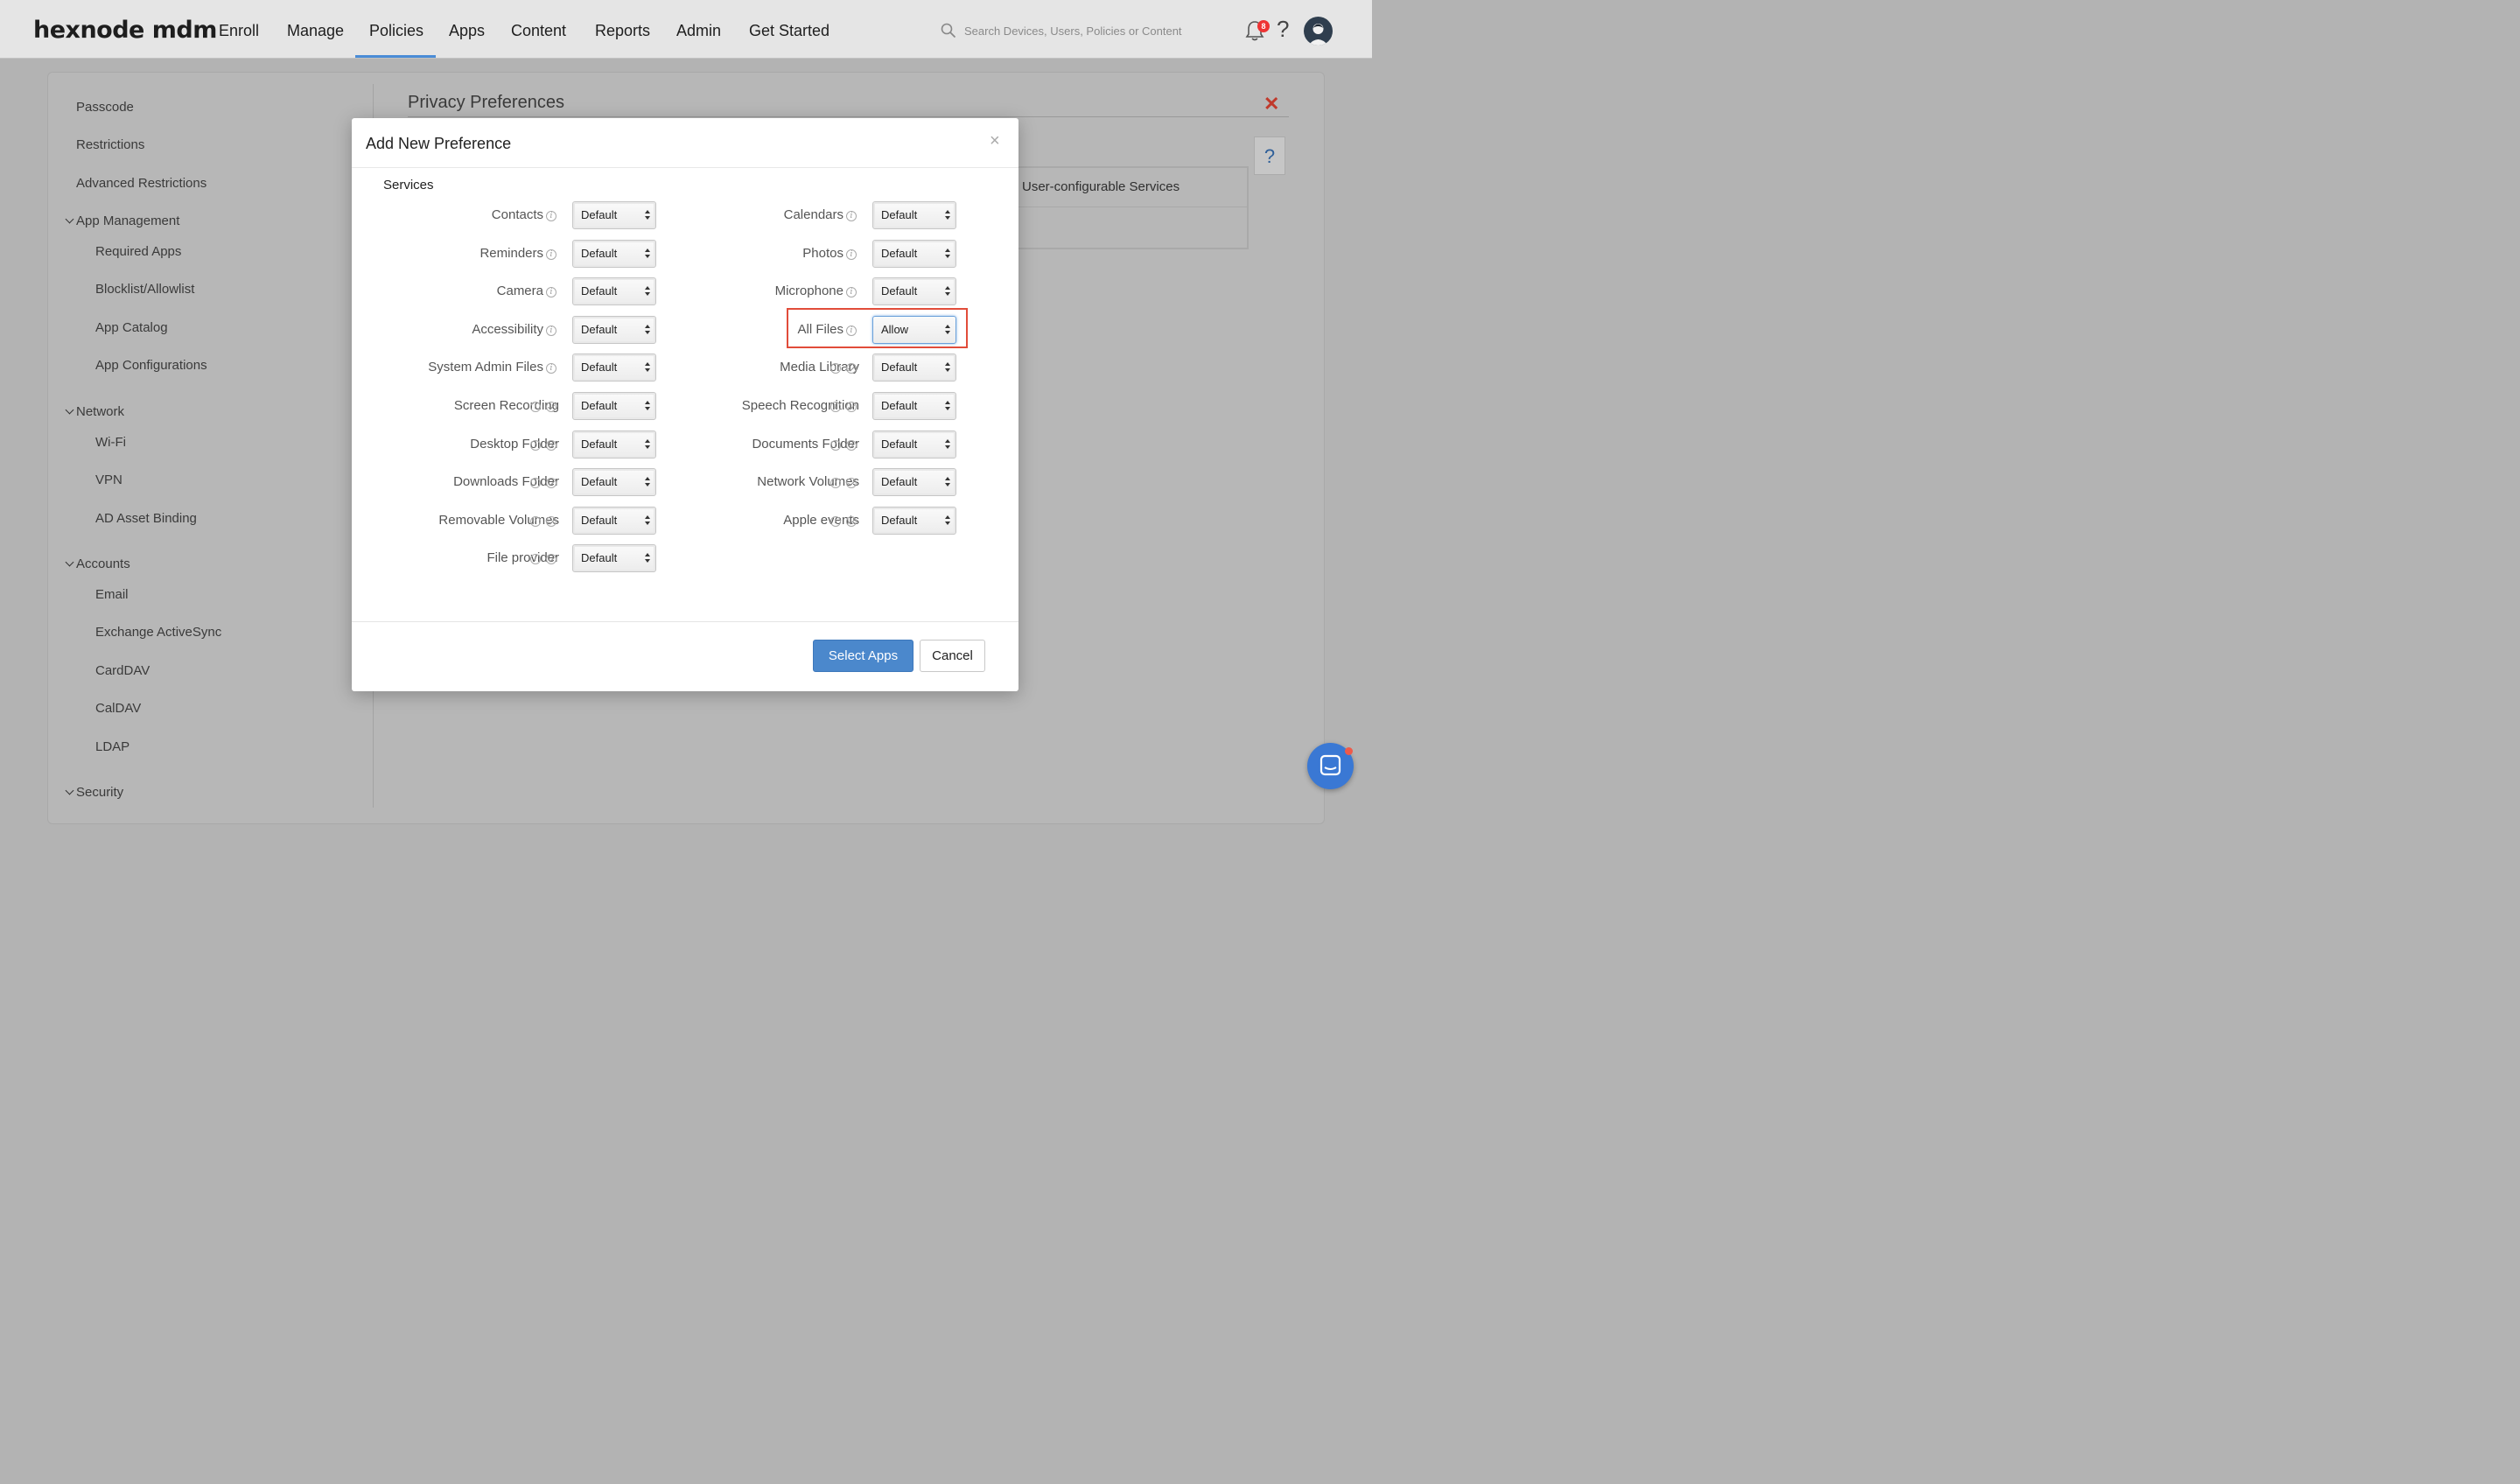  I want to click on select-microphone: Default, so click(914, 291).